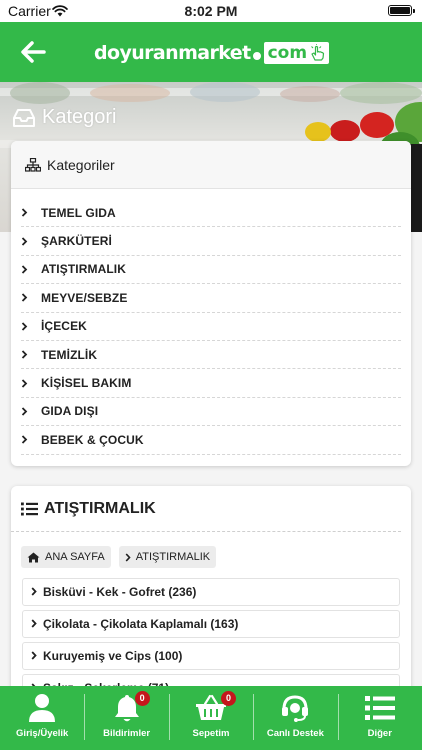  Describe the element at coordinates (211, 412) in the screenshot. I see `category-item-gida-disi: GIDA DIŞI` at that location.